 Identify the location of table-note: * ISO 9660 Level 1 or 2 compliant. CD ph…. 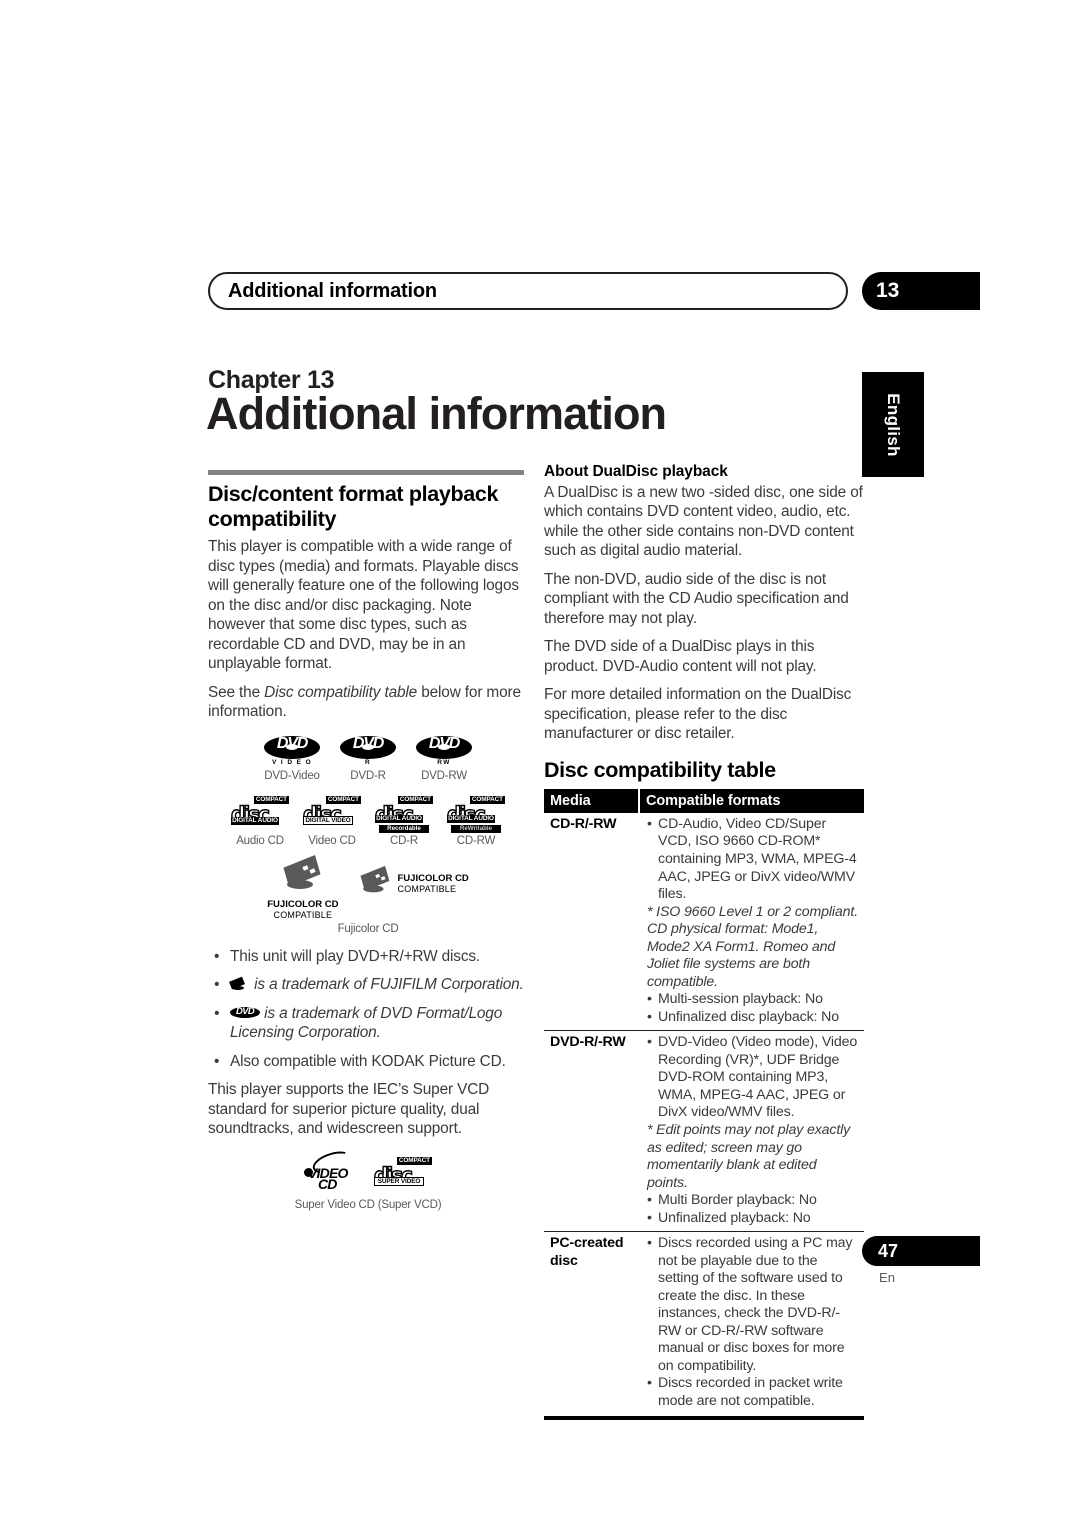
(752, 946).